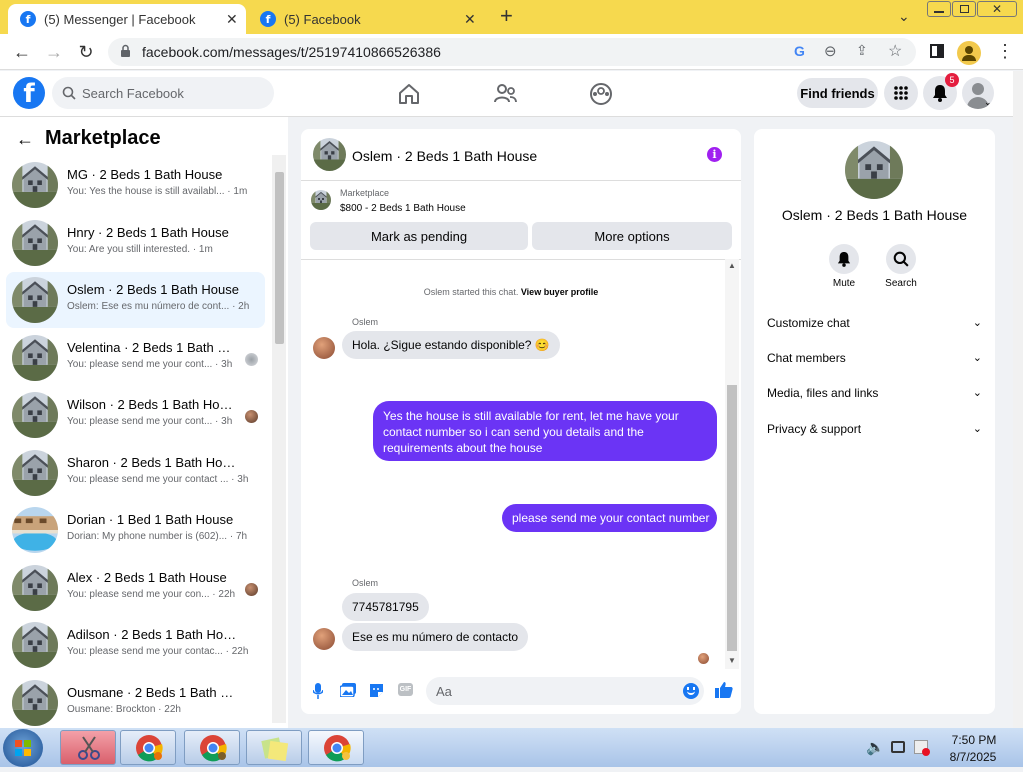  I want to click on listing-thumbnail, so click(321, 200).